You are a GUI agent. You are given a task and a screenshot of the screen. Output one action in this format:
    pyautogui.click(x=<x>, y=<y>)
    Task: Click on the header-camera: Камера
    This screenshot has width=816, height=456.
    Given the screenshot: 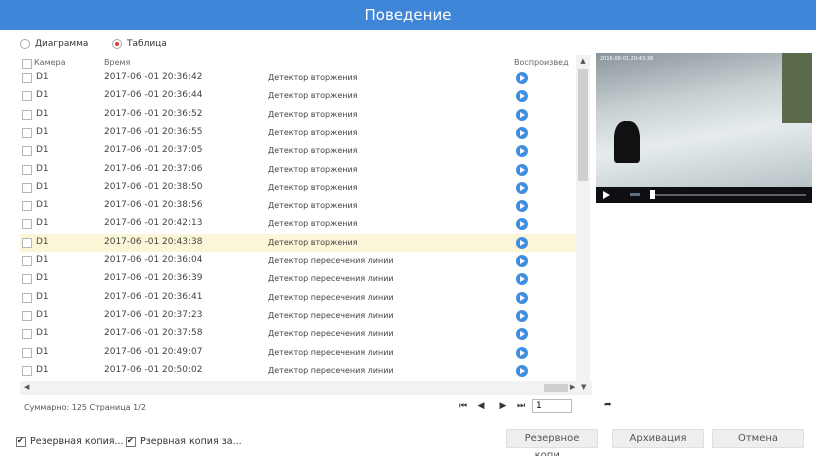 What is the action you would take?
    pyautogui.click(x=50, y=62)
    